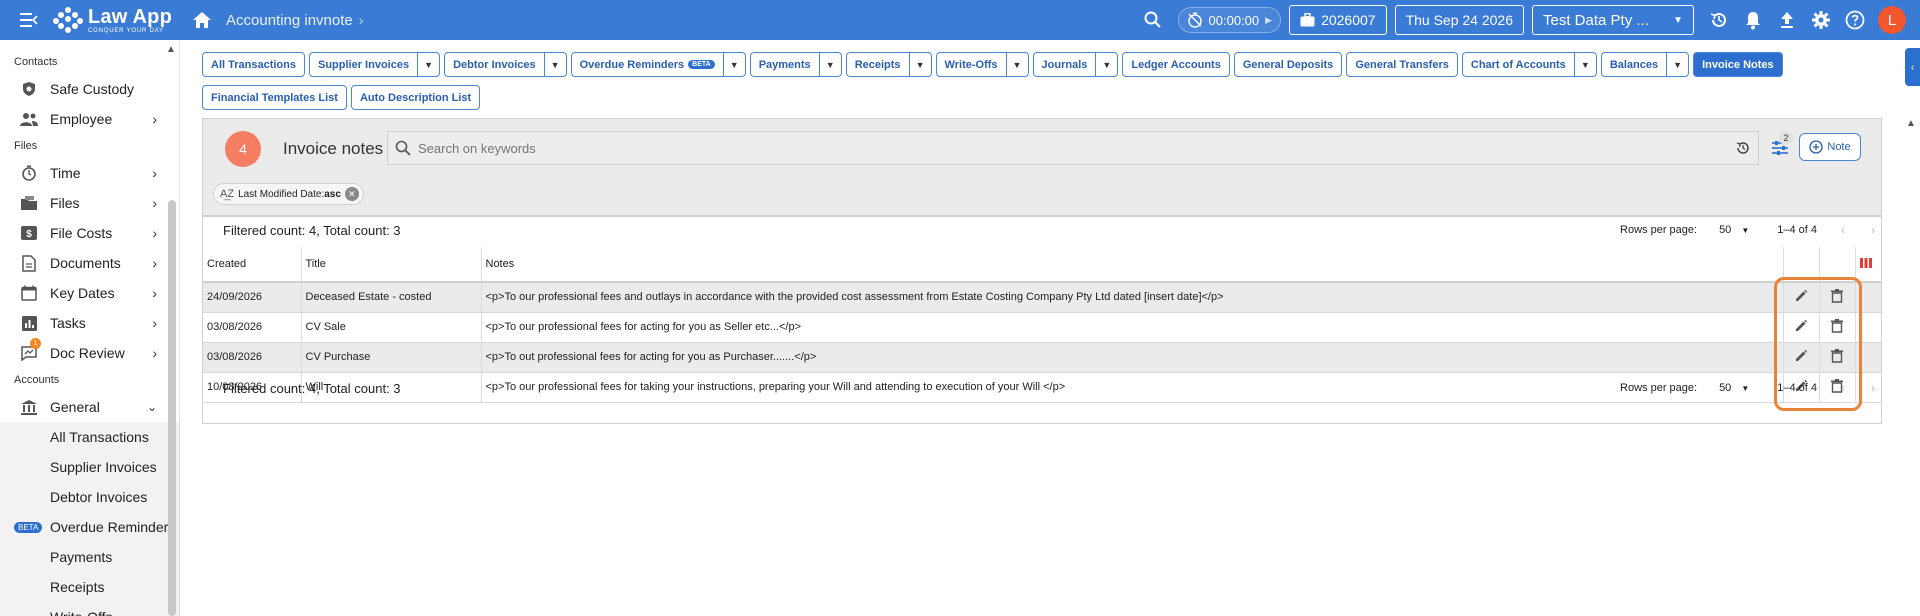 Image resolution: width=1920 pixels, height=616 pixels. What do you see at coordinates (795, 64) in the screenshot?
I see `tab-payments: Payments ▼` at bounding box center [795, 64].